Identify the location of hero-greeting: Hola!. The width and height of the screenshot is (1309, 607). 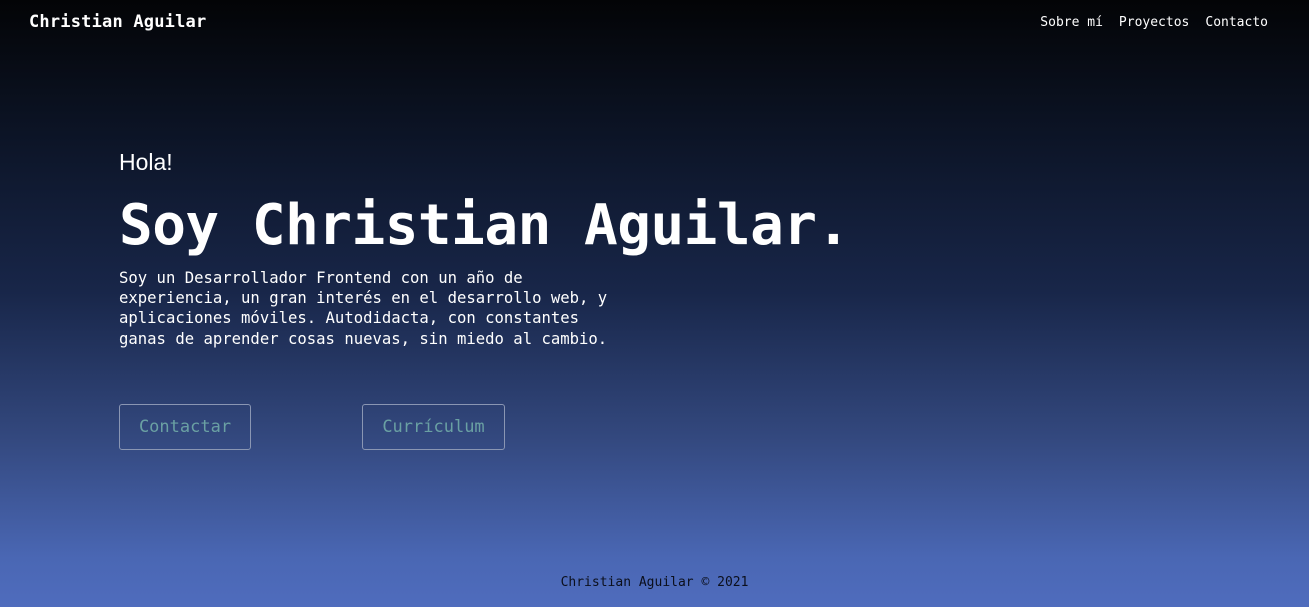
(146, 162).